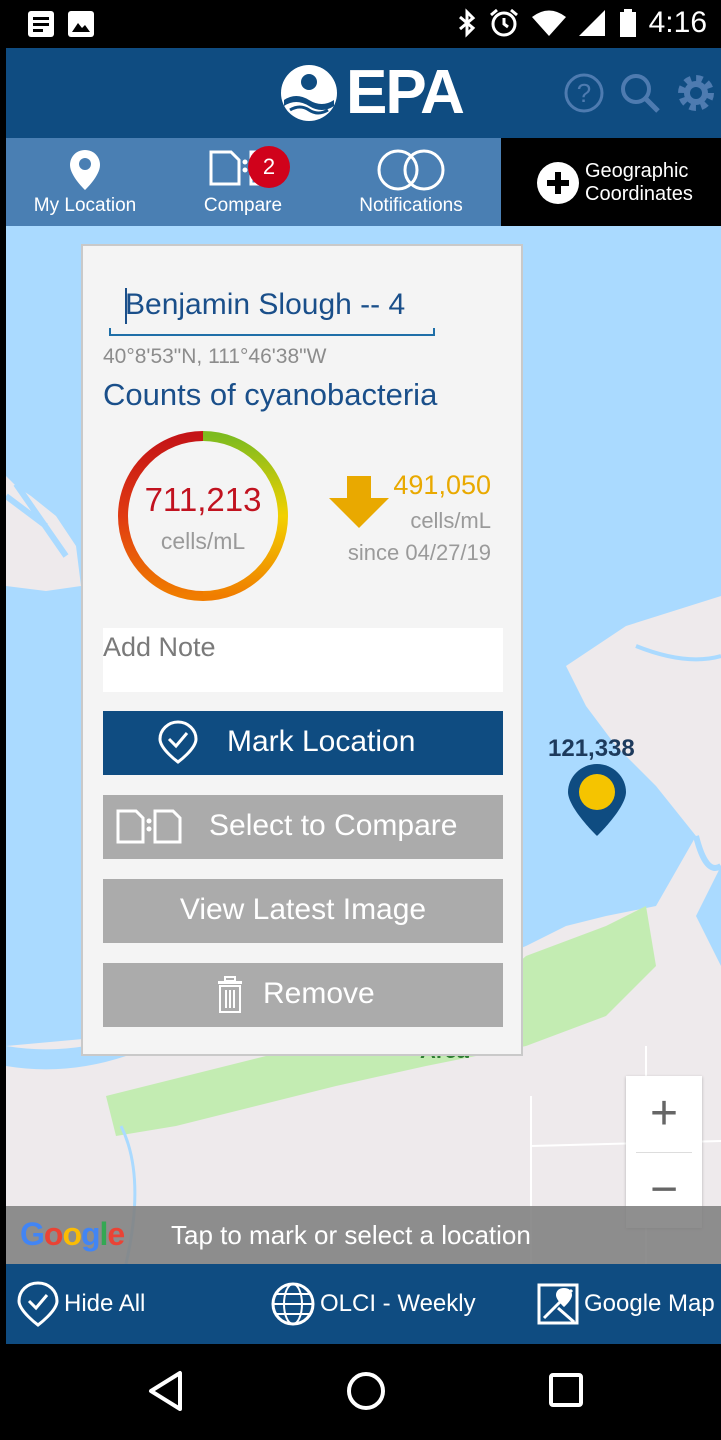 This screenshot has height=1440, width=721. Describe the element at coordinates (265, 305) in the screenshot. I see `location-name-input: Benjamin Slough -- 4` at that location.